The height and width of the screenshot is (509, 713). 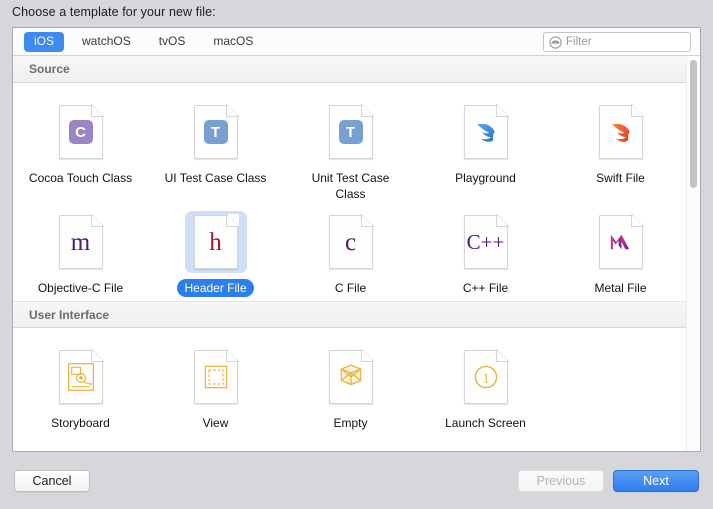 I want to click on next-button: Next, so click(x=656, y=481).